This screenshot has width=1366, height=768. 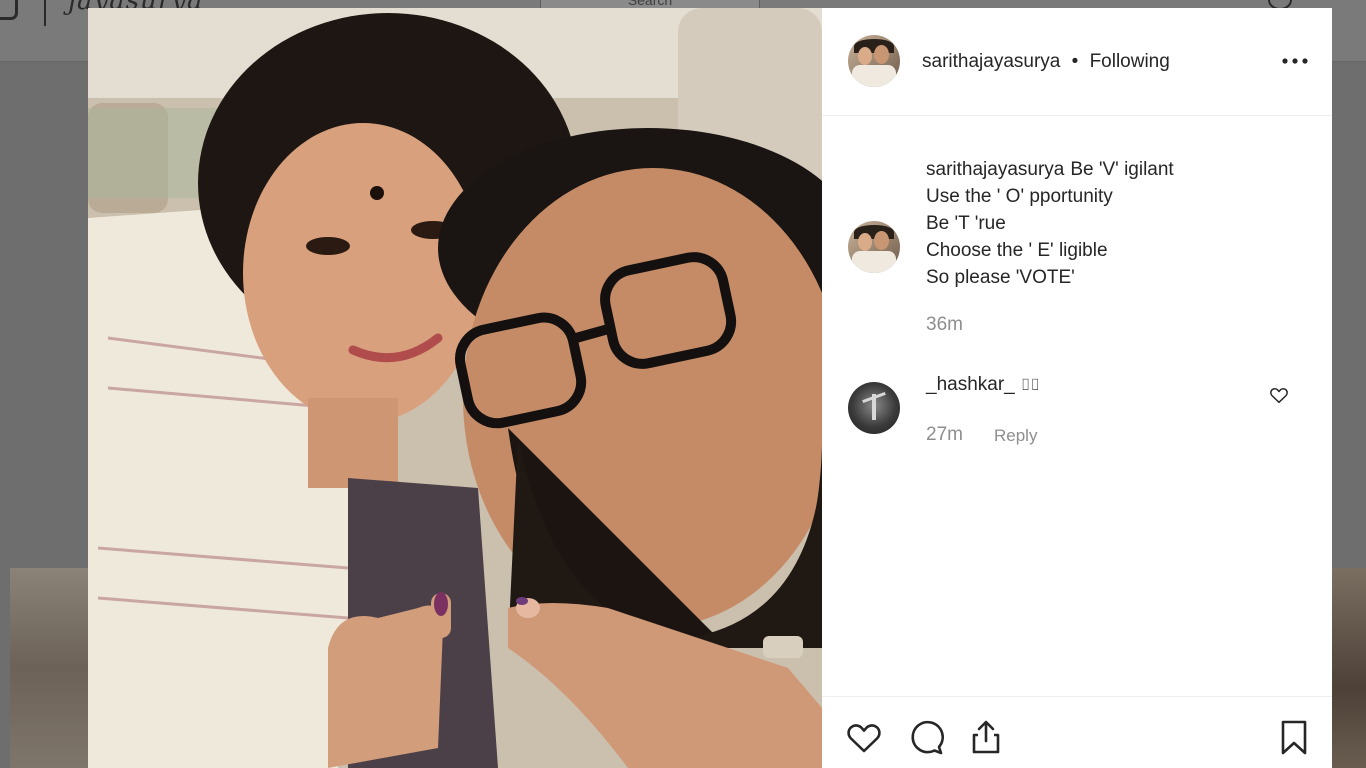 I want to click on comment-timestamp: 27m, so click(x=944, y=434).